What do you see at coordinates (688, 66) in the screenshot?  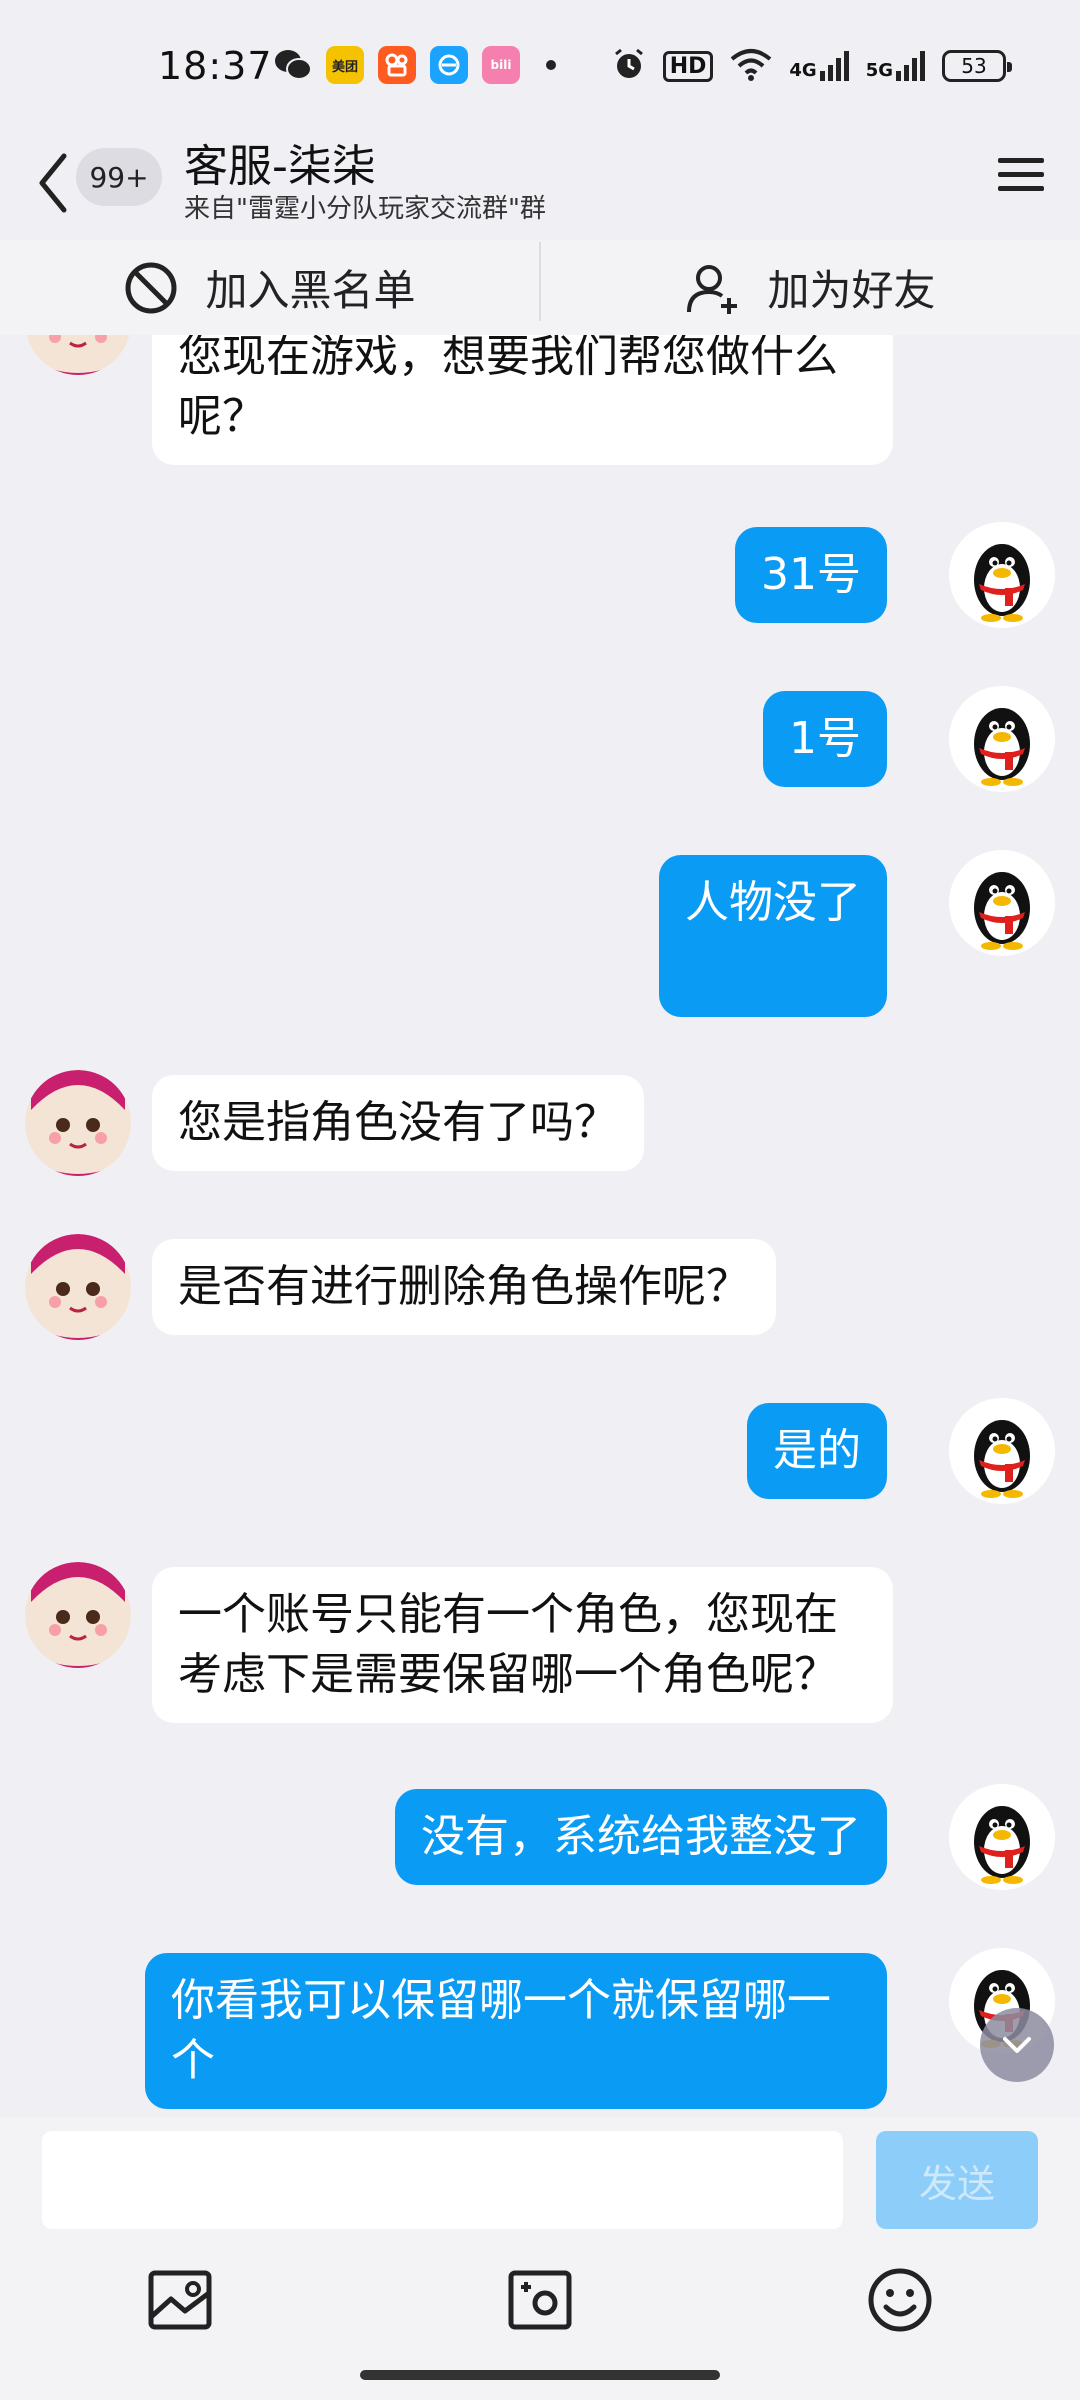 I see `hd-icon: HD` at bounding box center [688, 66].